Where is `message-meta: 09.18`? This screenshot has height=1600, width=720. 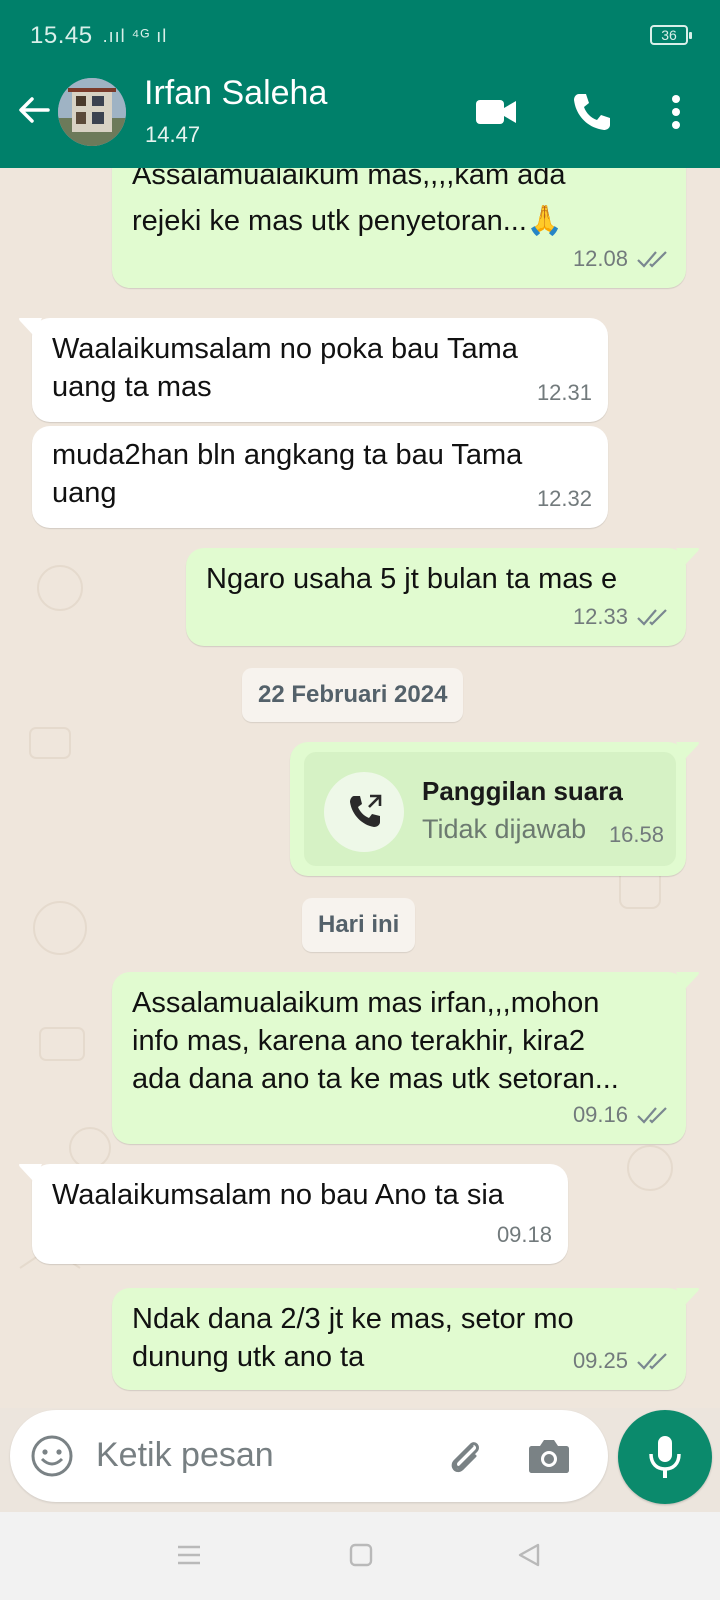
message-meta: 09.18 is located at coordinates (524, 1235).